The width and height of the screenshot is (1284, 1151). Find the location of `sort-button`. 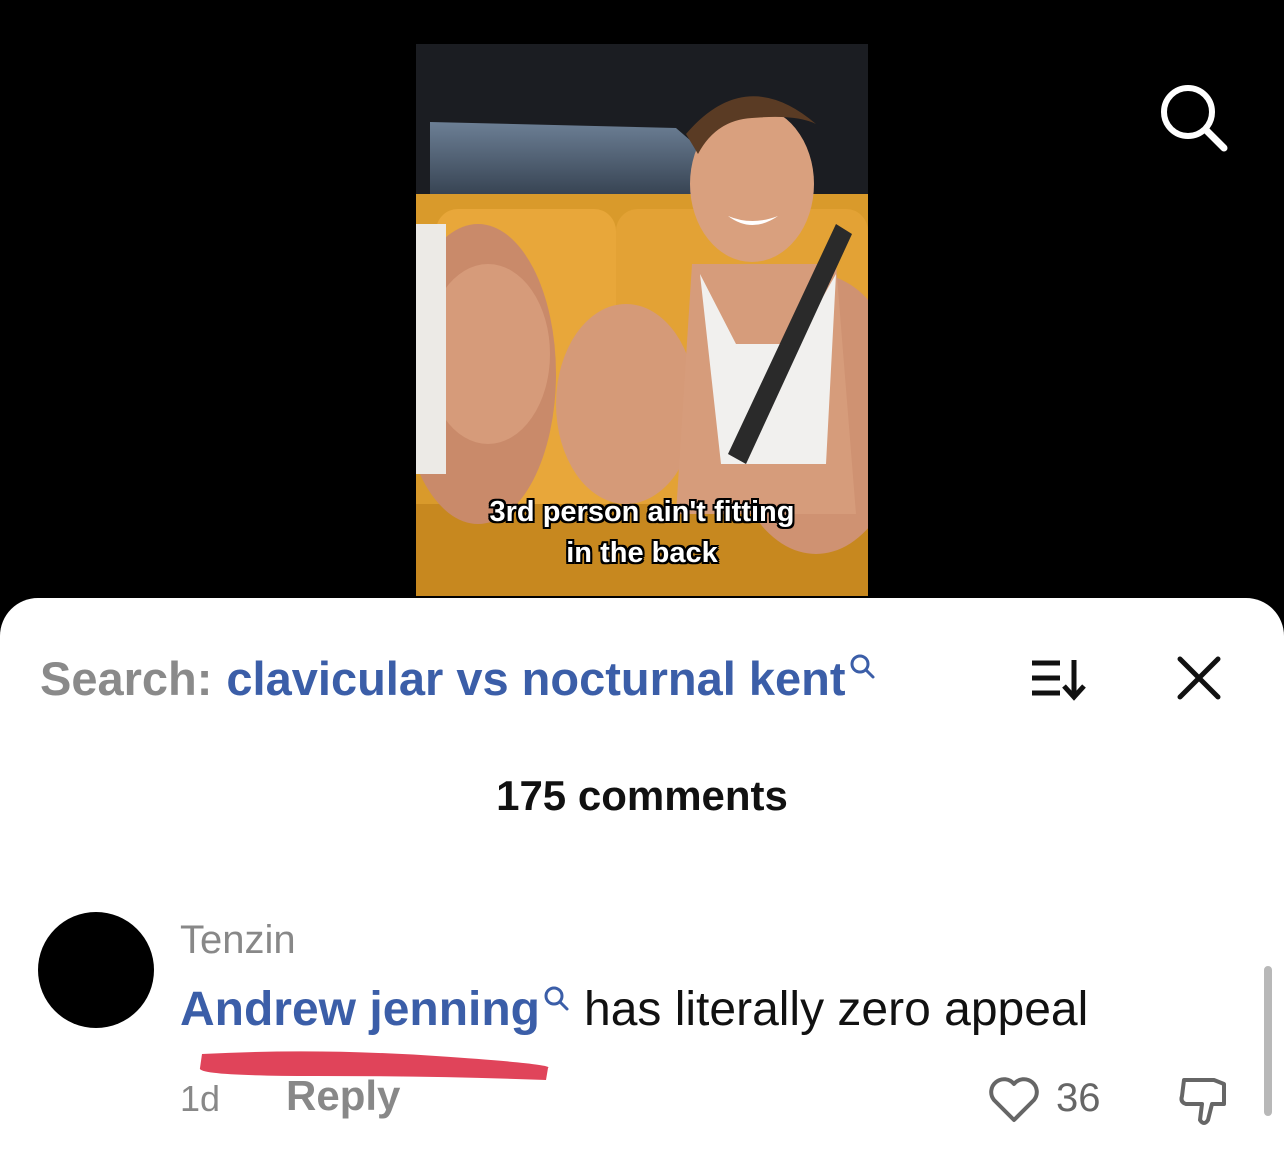

sort-button is located at coordinates (1058, 679).